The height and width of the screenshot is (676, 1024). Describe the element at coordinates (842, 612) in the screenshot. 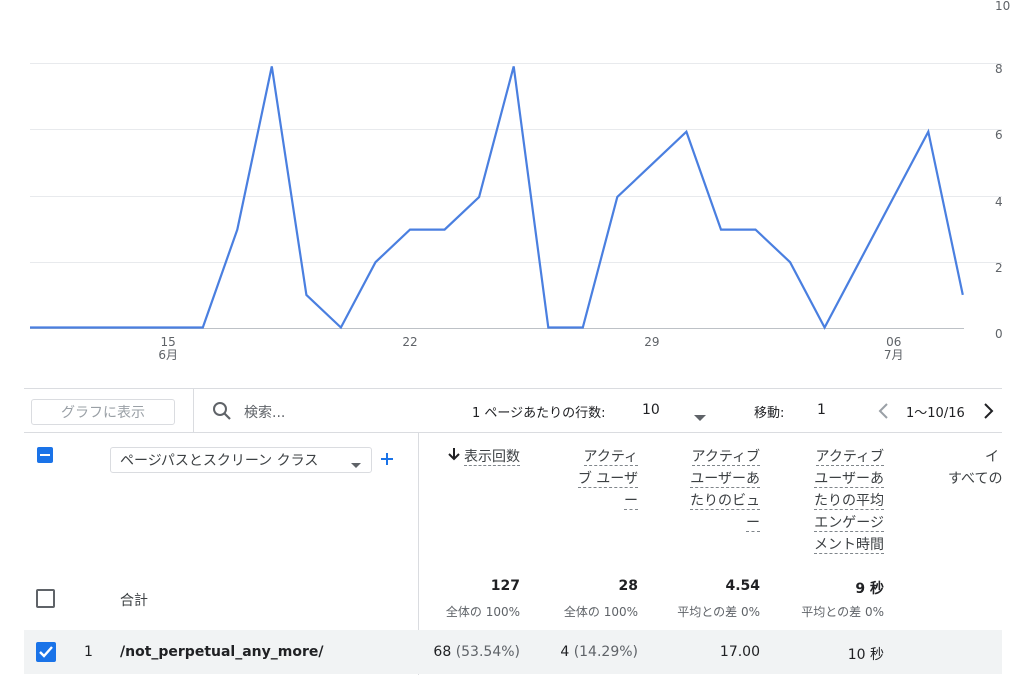

I see `total-avg-engagement-sub: 平均との差 0%` at that location.